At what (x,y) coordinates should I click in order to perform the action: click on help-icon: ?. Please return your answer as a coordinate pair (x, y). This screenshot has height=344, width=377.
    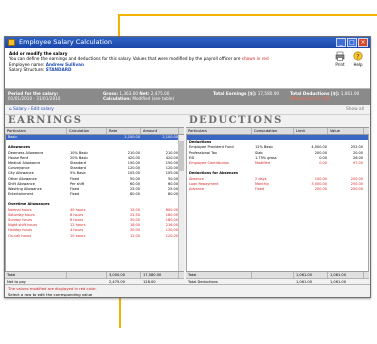
    Looking at the image, I should click on (358, 56).